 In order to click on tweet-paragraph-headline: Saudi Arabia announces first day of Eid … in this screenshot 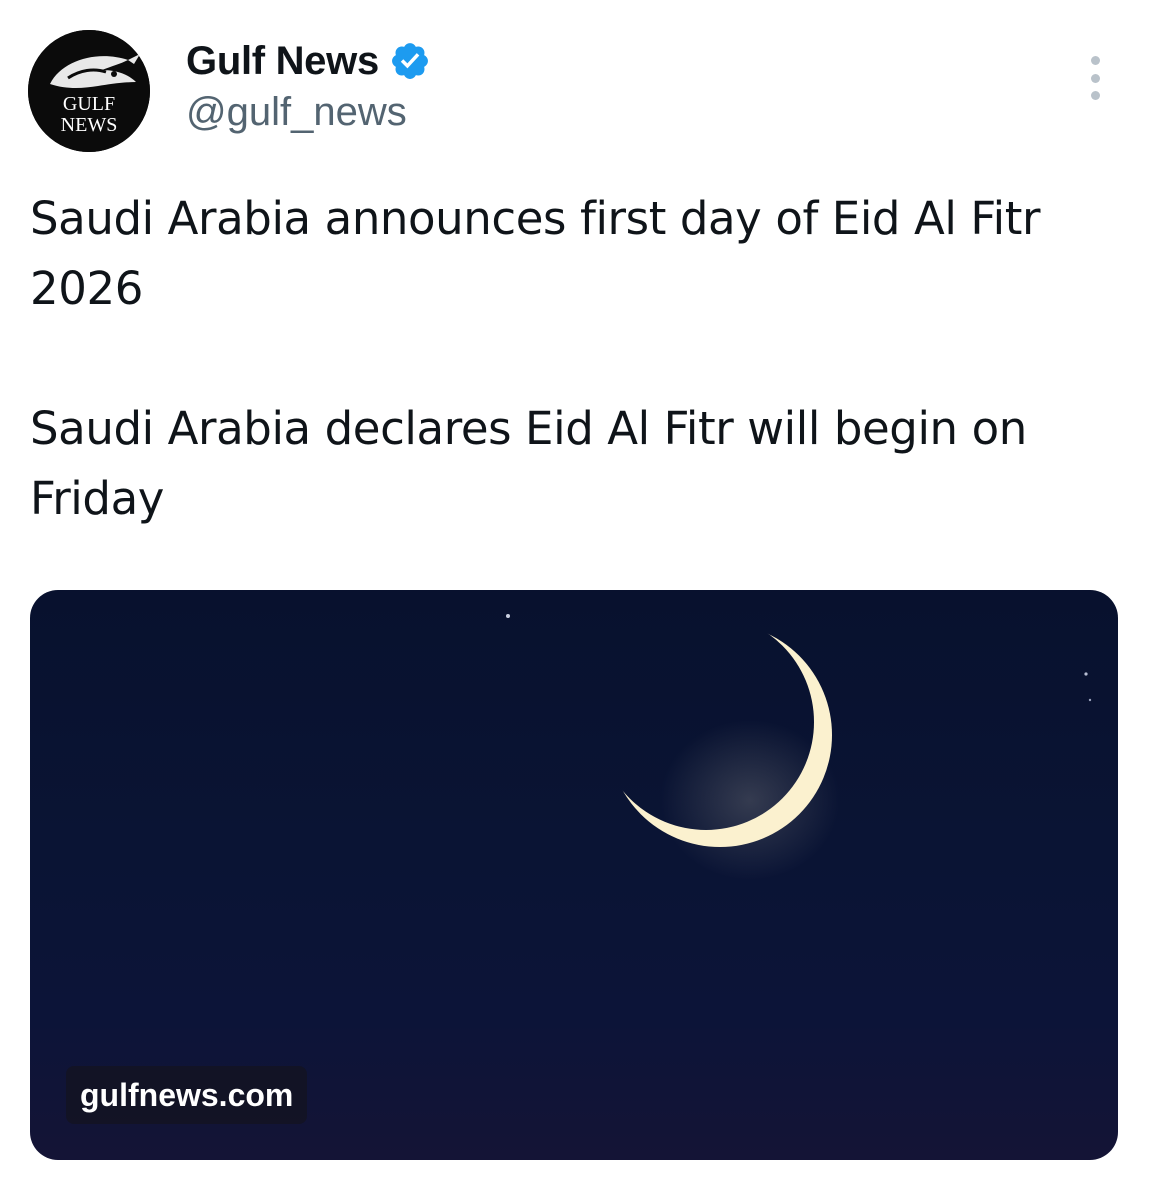, I will do `click(535, 253)`.